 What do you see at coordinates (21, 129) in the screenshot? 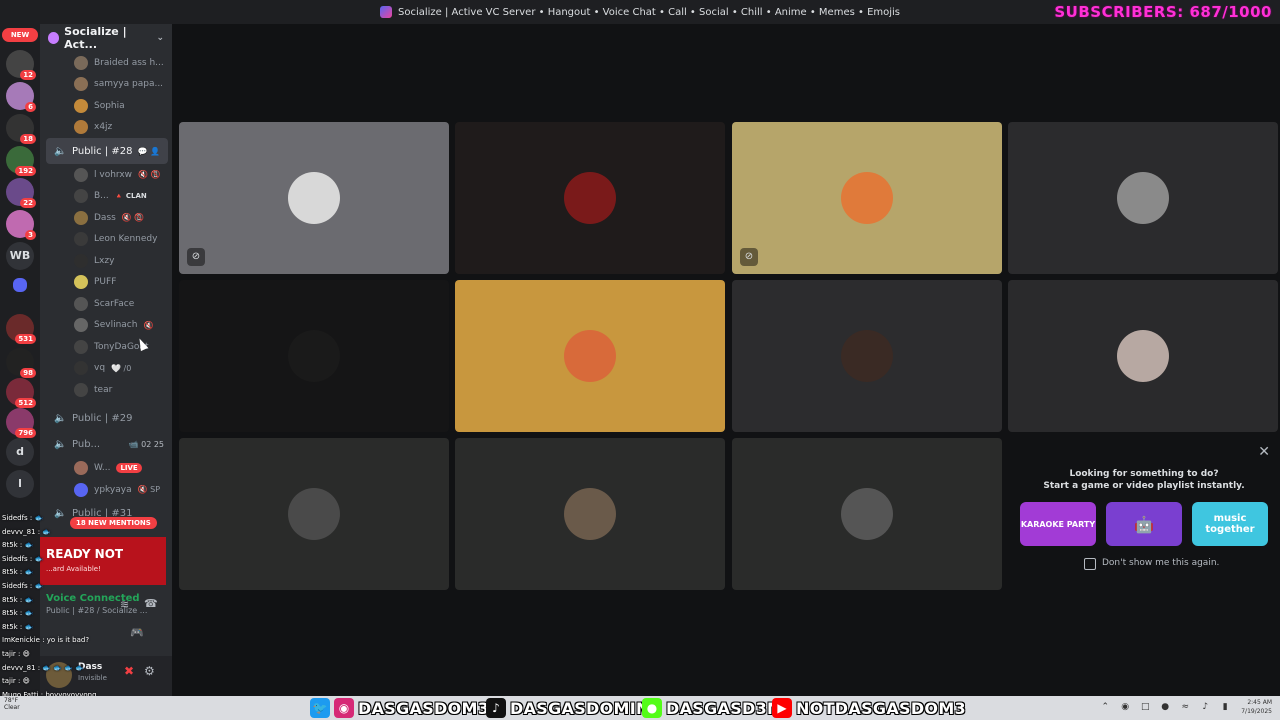
I see `server-icon: 18` at bounding box center [21, 129].